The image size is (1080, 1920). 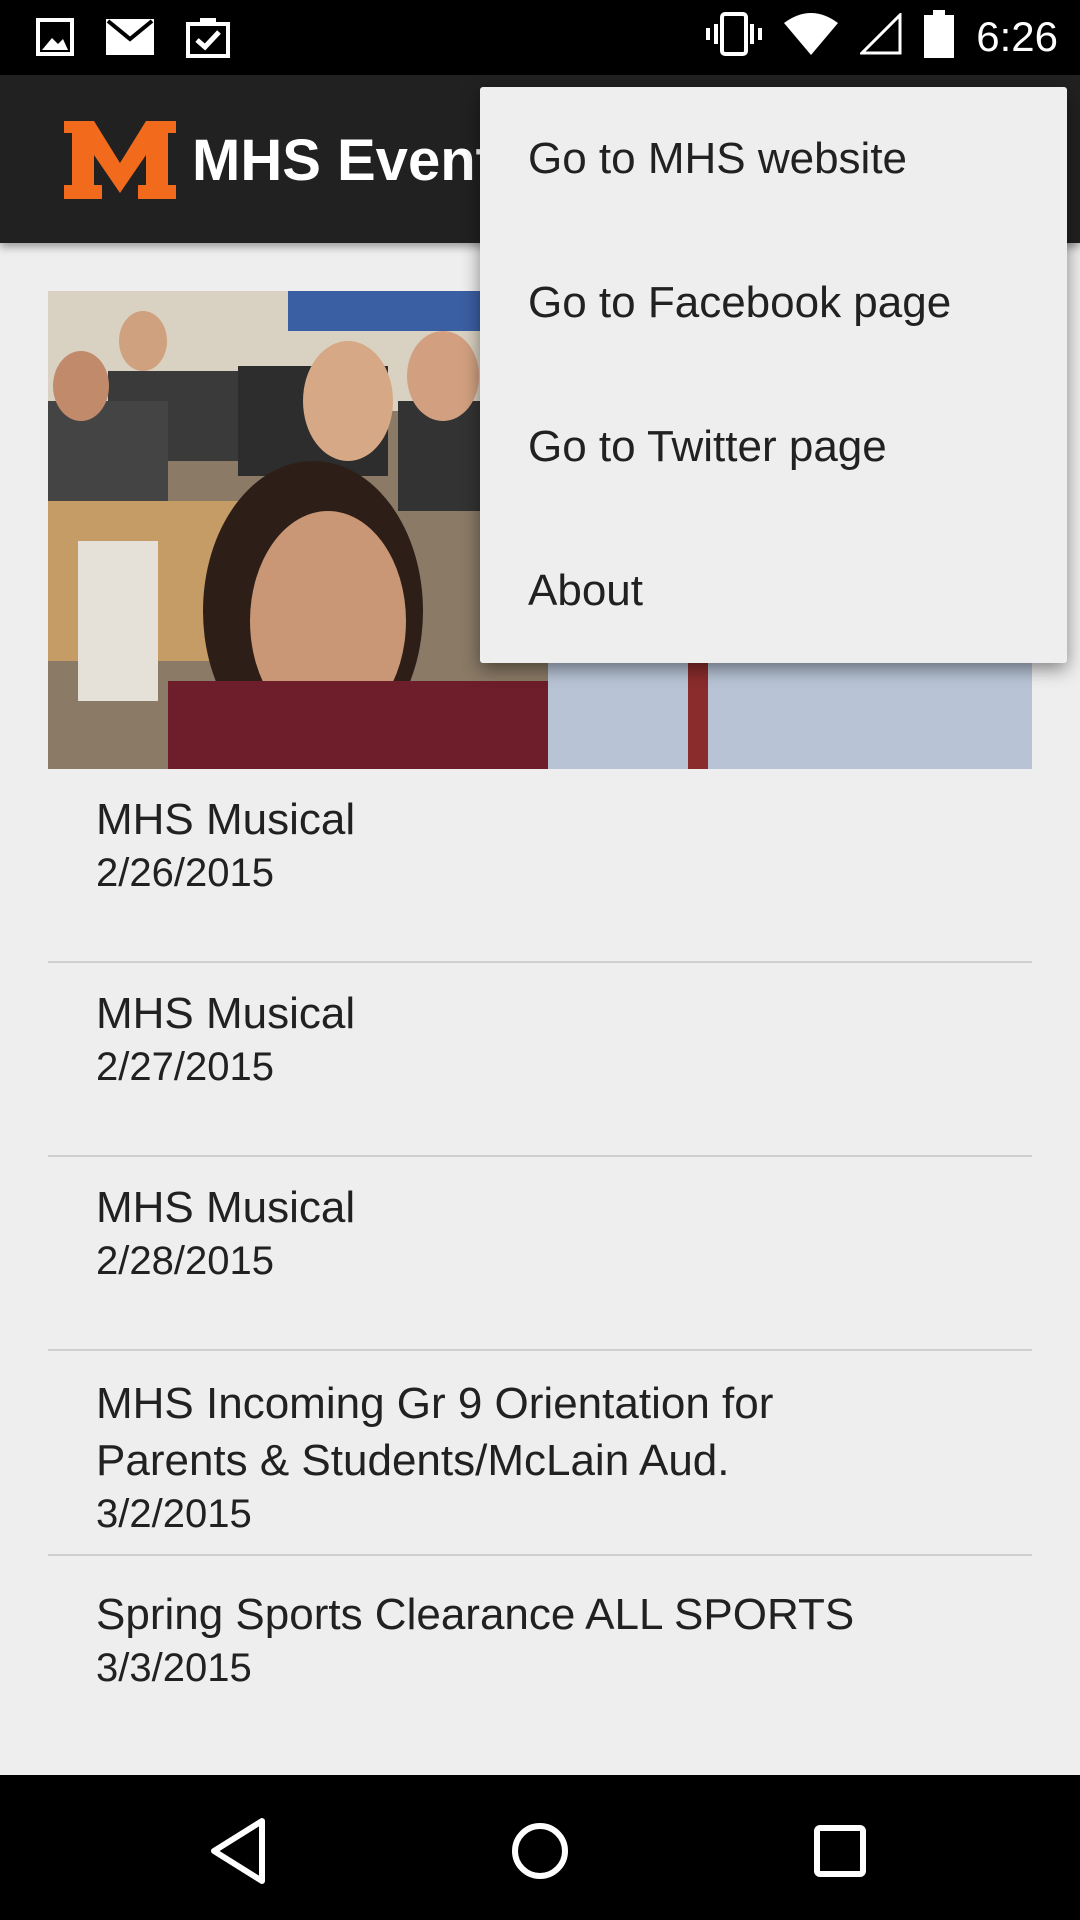 What do you see at coordinates (360, 160) in the screenshot?
I see `app-title: MHS Events` at bounding box center [360, 160].